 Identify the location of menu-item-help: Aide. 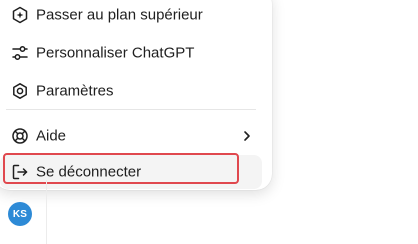
(131, 136).